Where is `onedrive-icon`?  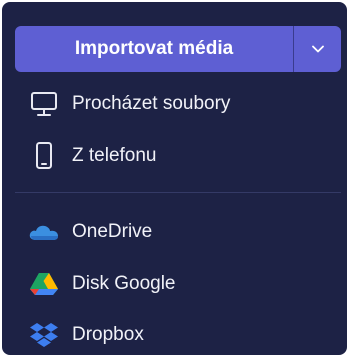 onedrive-icon is located at coordinates (44, 232).